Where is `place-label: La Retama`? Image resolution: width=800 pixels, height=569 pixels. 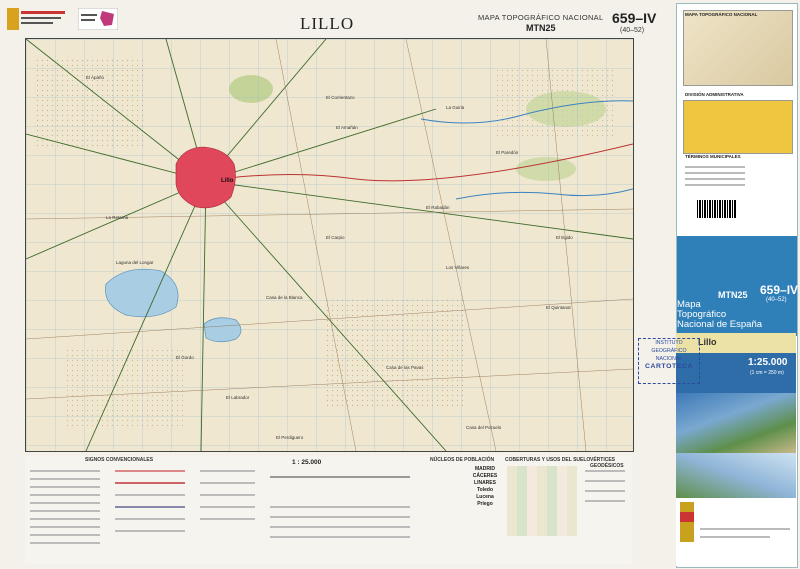
place-label: La Retama is located at coordinates (117, 217).